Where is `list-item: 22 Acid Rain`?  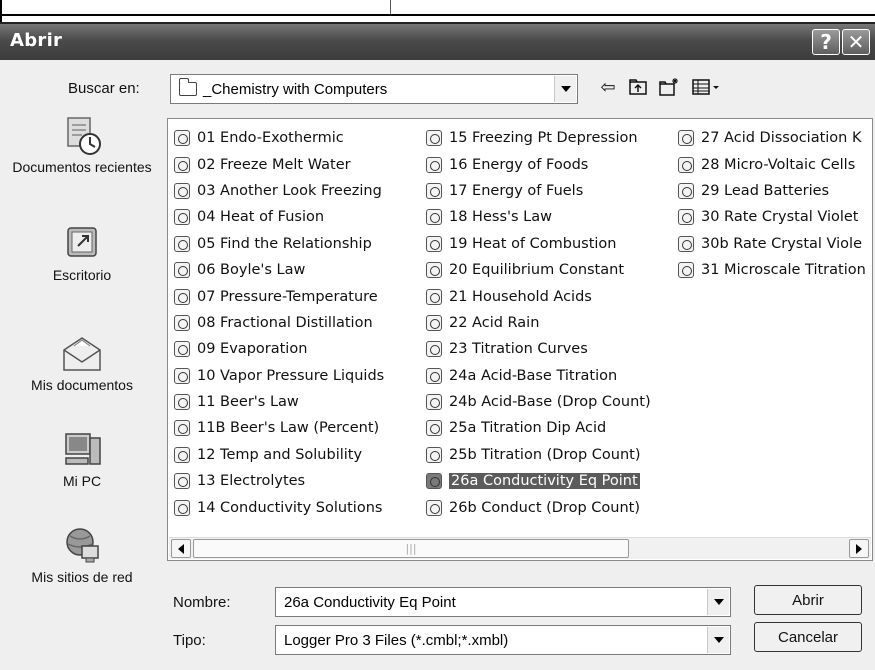
list-item: 22 Acid Rain is located at coordinates (538, 323).